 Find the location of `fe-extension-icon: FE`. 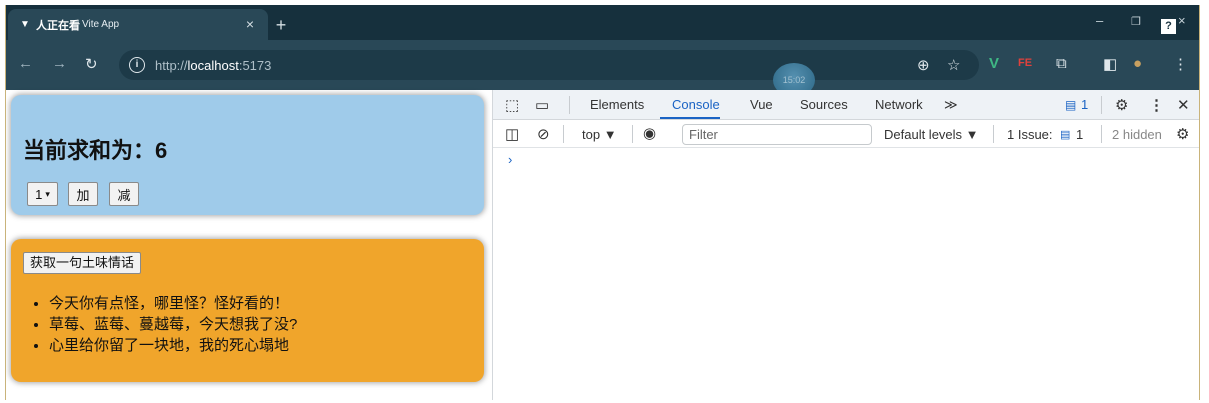

fe-extension-icon: FE is located at coordinates (1025, 63).